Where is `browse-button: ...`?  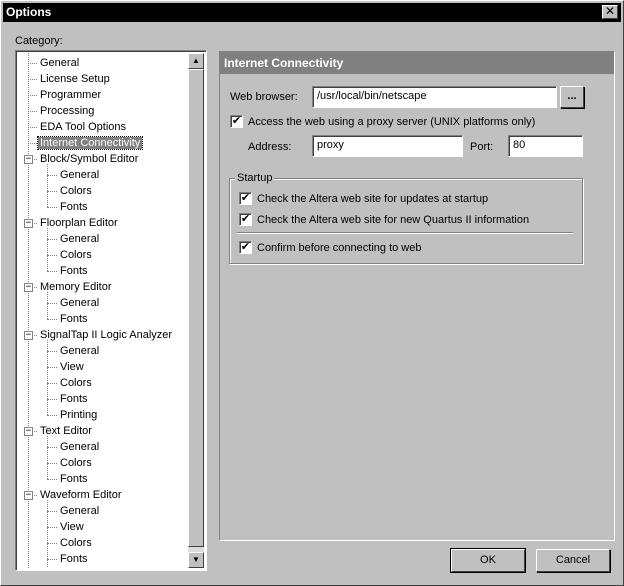 browse-button: ... is located at coordinates (572, 97).